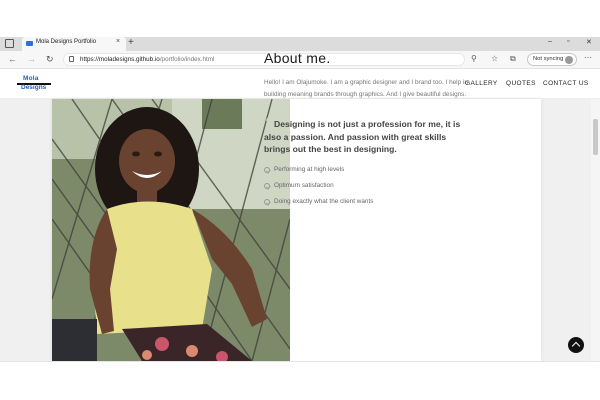  What do you see at coordinates (300, 380) in the screenshot?
I see `bottom-margin` at bounding box center [300, 380].